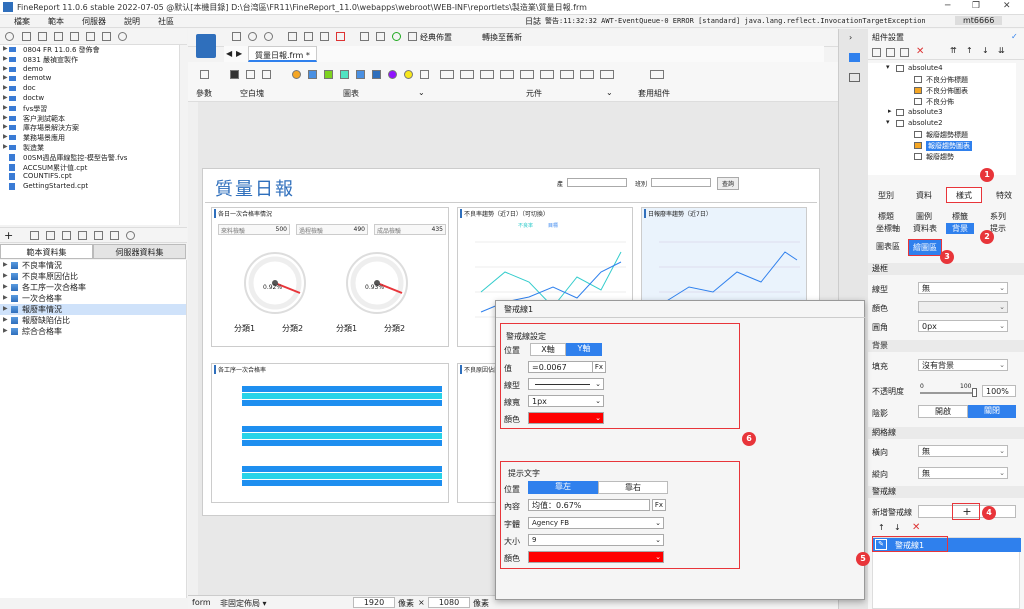 The width and height of the screenshot is (1024, 609). What do you see at coordinates (943, 411) in the screenshot?
I see `shadow-on-button: 開啟` at bounding box center [943, 411].